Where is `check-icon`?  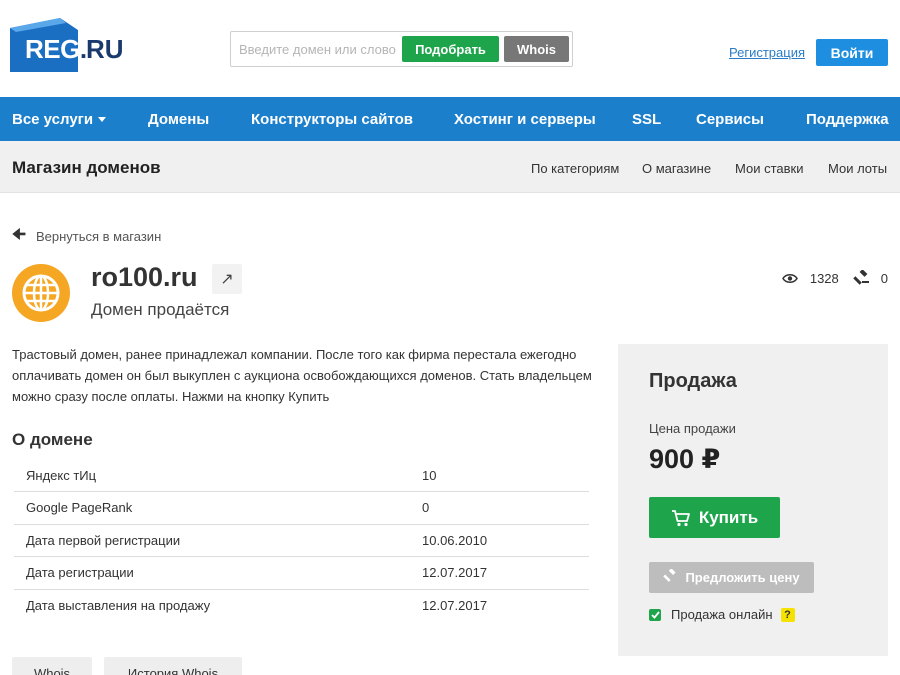 check-icon is located at coordinates (655, 614).